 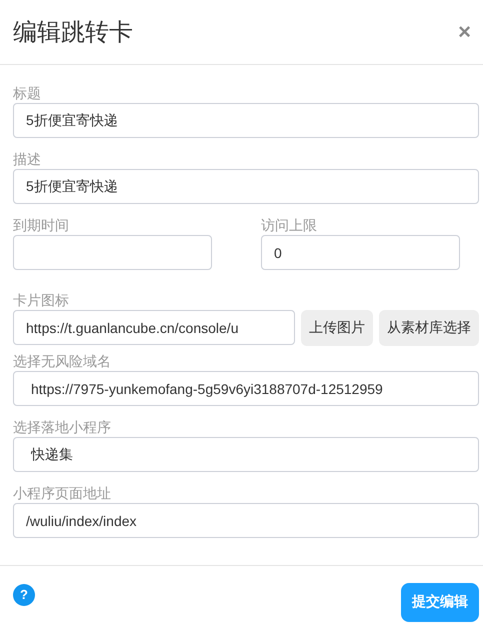 I want to click on input-field: 0, so click(x=360, y=252).